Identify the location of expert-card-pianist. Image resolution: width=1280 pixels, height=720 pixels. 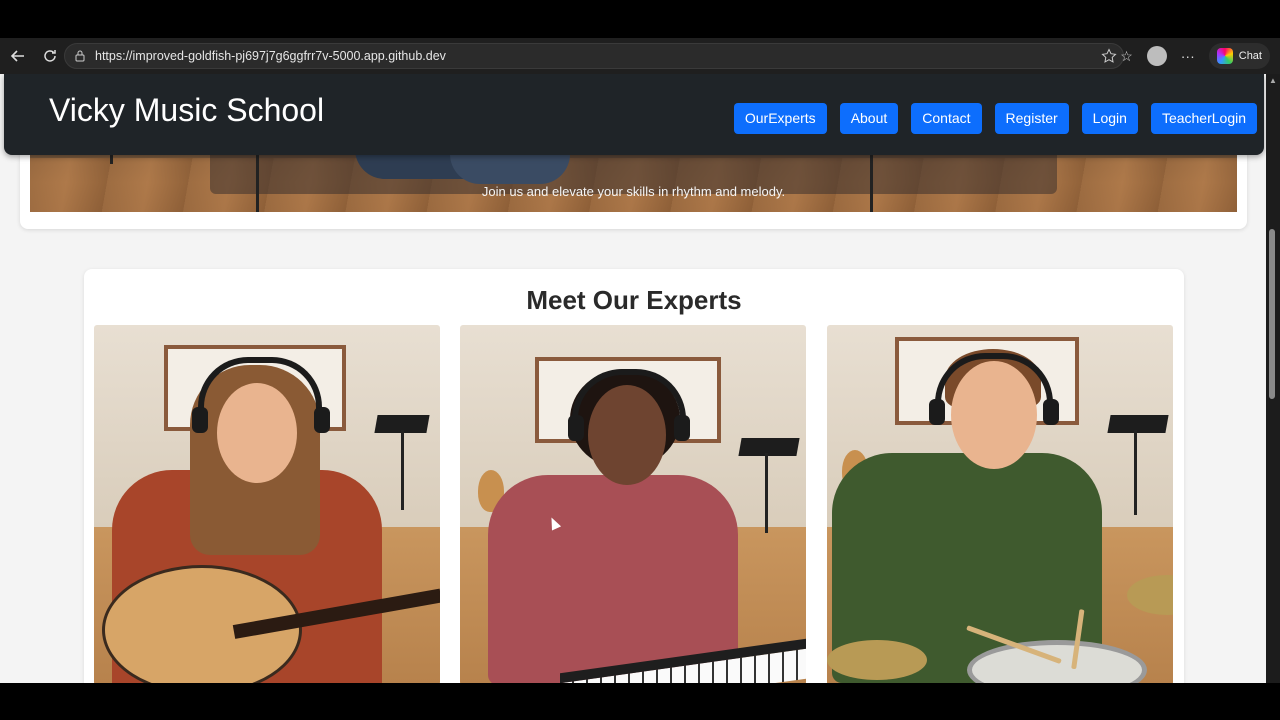
(633, 504).